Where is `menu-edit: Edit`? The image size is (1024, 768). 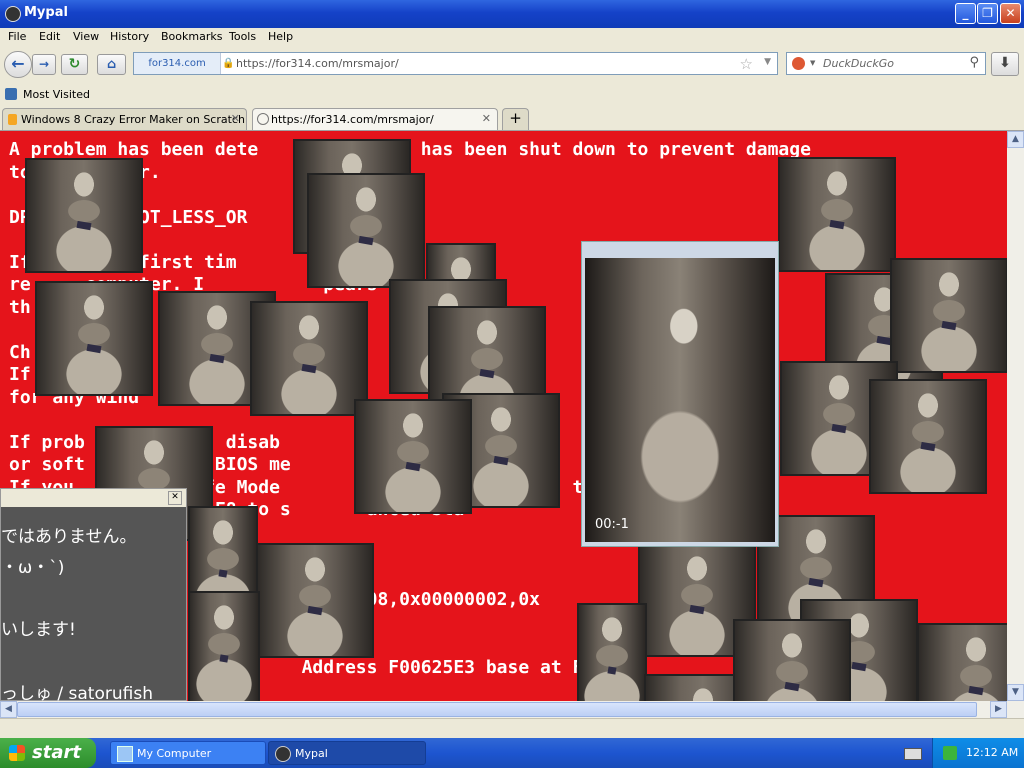
menu-edit: Edit is located at coordinates (49, 36).